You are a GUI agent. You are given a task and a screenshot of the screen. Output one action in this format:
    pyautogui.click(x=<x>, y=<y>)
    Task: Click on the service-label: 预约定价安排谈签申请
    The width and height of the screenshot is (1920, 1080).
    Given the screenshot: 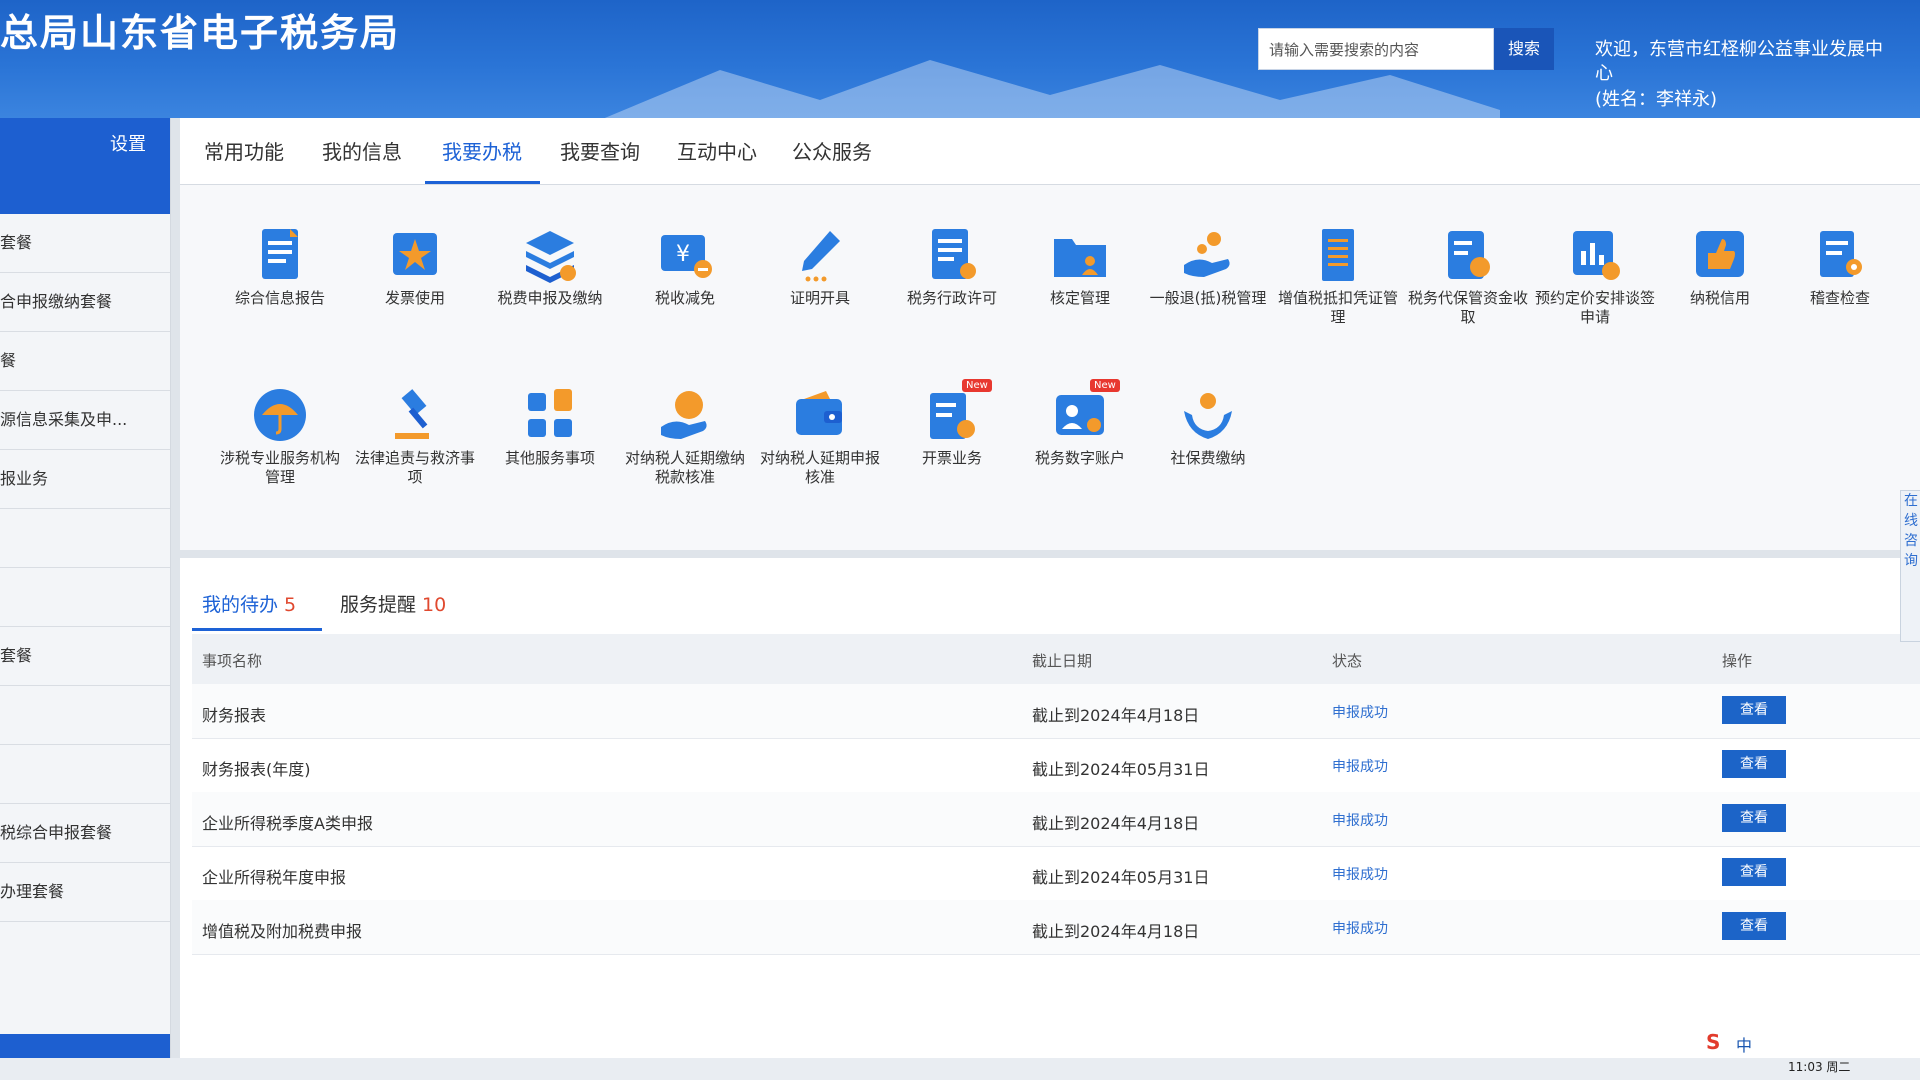 What is the action you would take?
    pyautogui.click(x=1595, y=307)
    